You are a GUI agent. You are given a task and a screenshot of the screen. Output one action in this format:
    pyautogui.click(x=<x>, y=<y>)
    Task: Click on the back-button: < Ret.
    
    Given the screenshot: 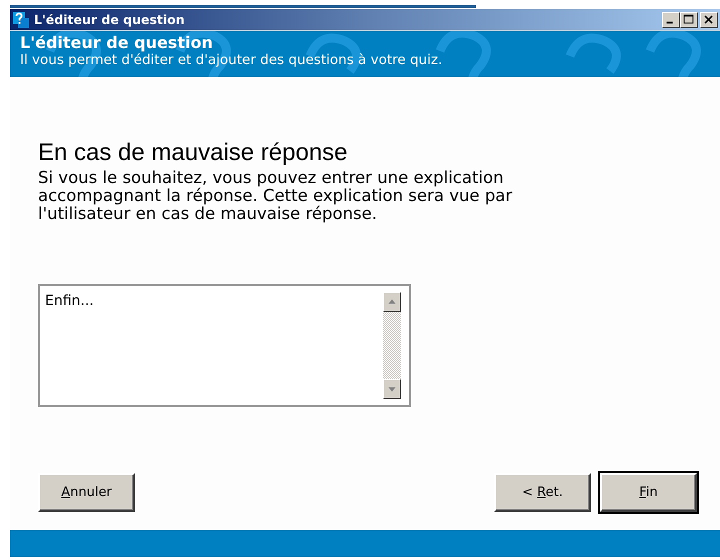 What is the action you would take?
    pyautogui.click(x=542, y=492)
    